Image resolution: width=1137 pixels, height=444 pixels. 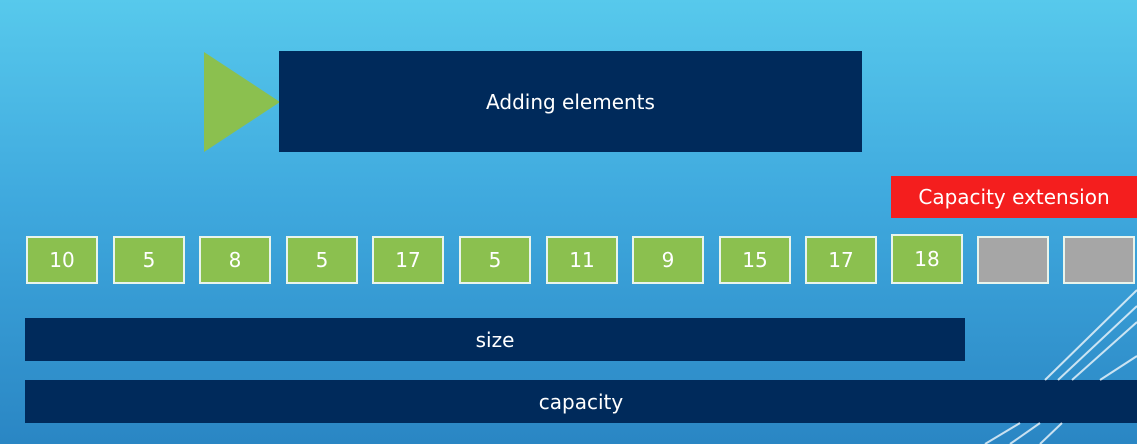 What do you see at coordinates (927, 259) in the screenshot?
I see `array-cell: 18` at bounding box center [927, 259].